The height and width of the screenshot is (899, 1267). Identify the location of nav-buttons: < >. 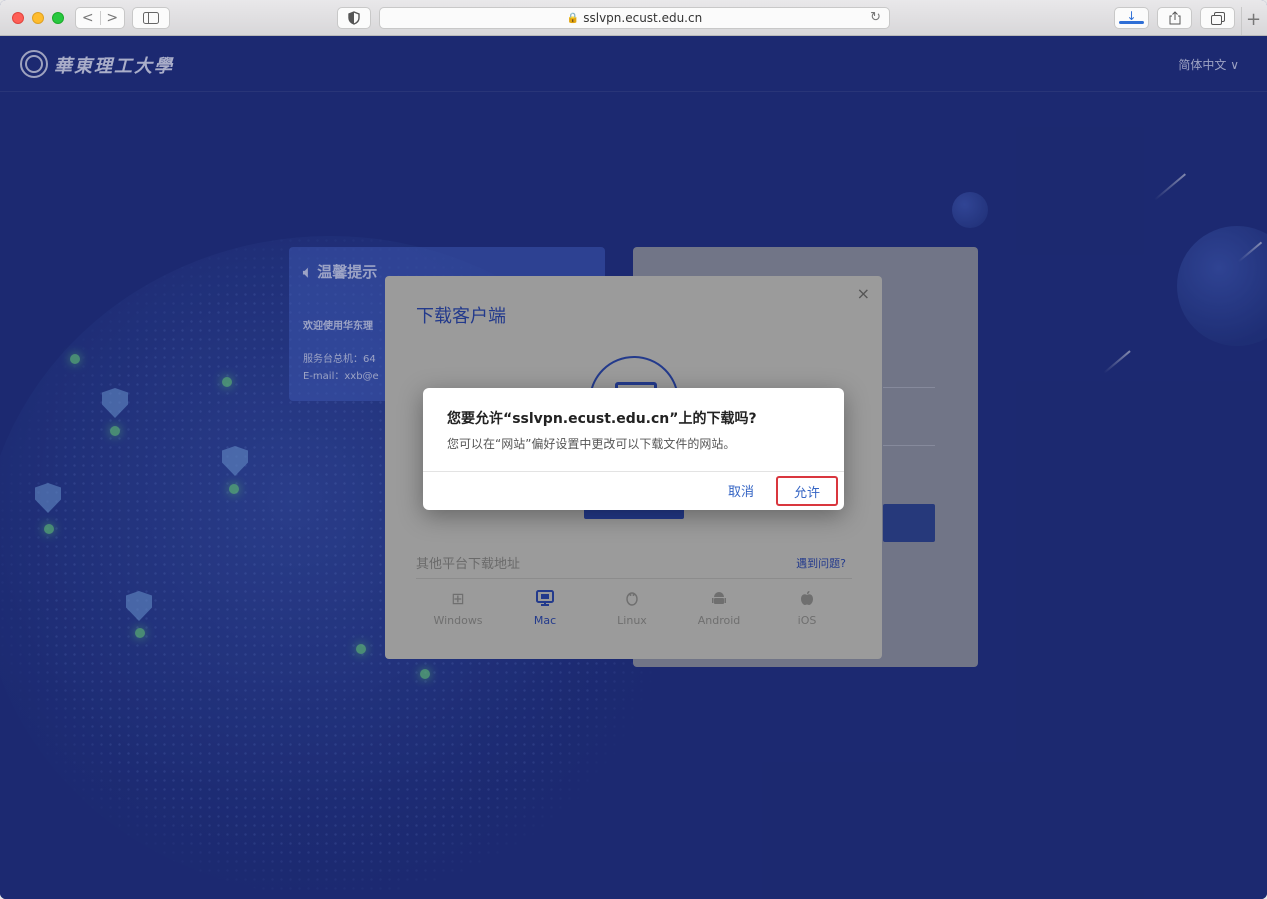
(100, 18).